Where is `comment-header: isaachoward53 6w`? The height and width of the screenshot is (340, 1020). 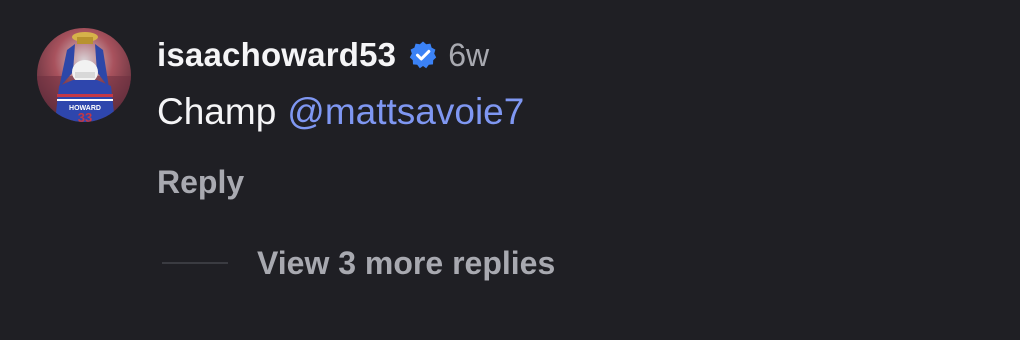 comment-header: isaachoward53 6w is located at coordinates (323, 55).